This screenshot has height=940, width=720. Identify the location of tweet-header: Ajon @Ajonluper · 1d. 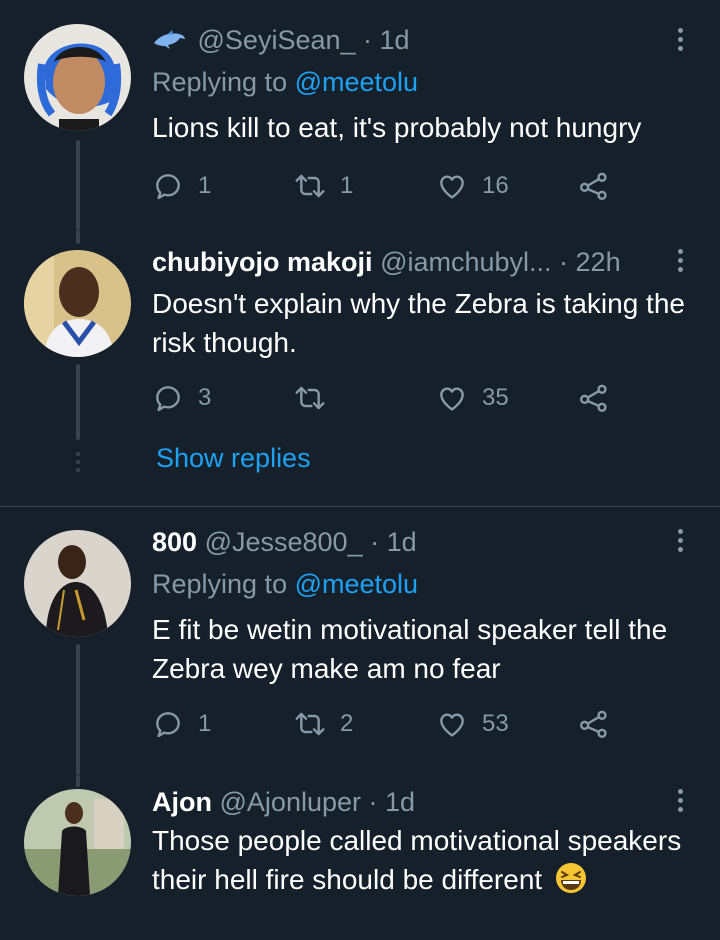
(283, 802).